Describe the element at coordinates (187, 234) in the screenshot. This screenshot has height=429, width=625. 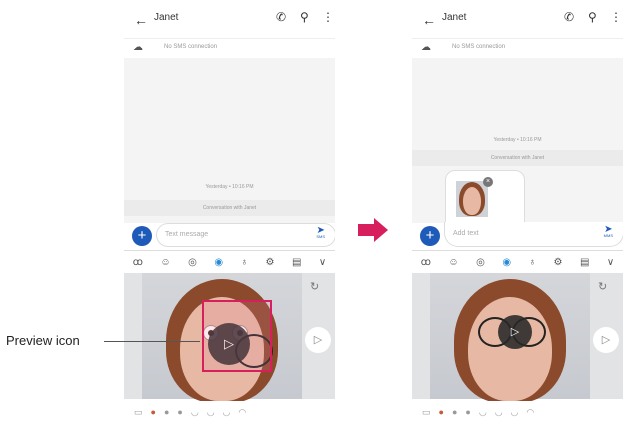
I see `input-placeholder: Text message` at that location.